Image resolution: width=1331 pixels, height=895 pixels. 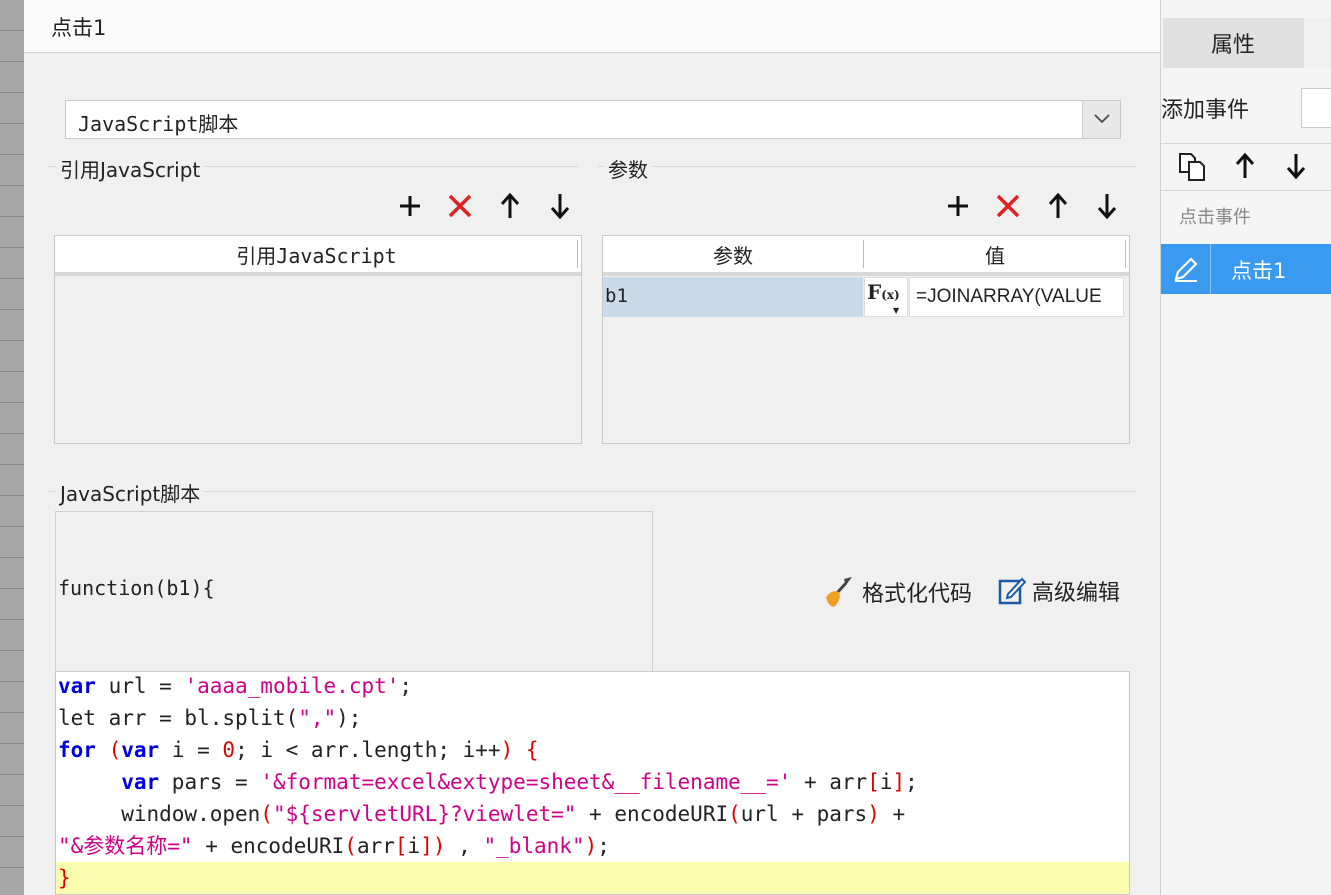 I want to click on script-section-title: JavaScript脚本, so click(x=130, y=492).